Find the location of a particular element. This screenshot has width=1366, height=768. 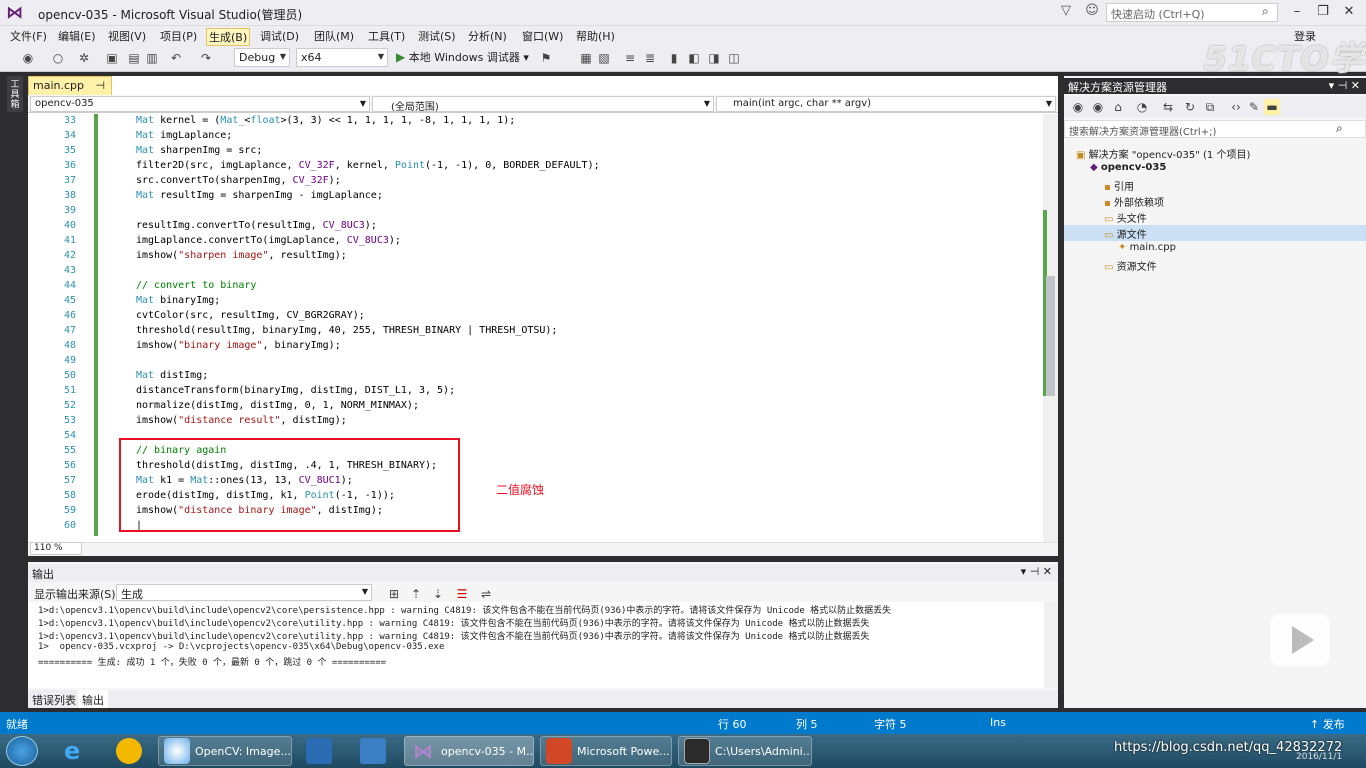

code-line: Mat binaryImg; is located at coordinates (178, 300).